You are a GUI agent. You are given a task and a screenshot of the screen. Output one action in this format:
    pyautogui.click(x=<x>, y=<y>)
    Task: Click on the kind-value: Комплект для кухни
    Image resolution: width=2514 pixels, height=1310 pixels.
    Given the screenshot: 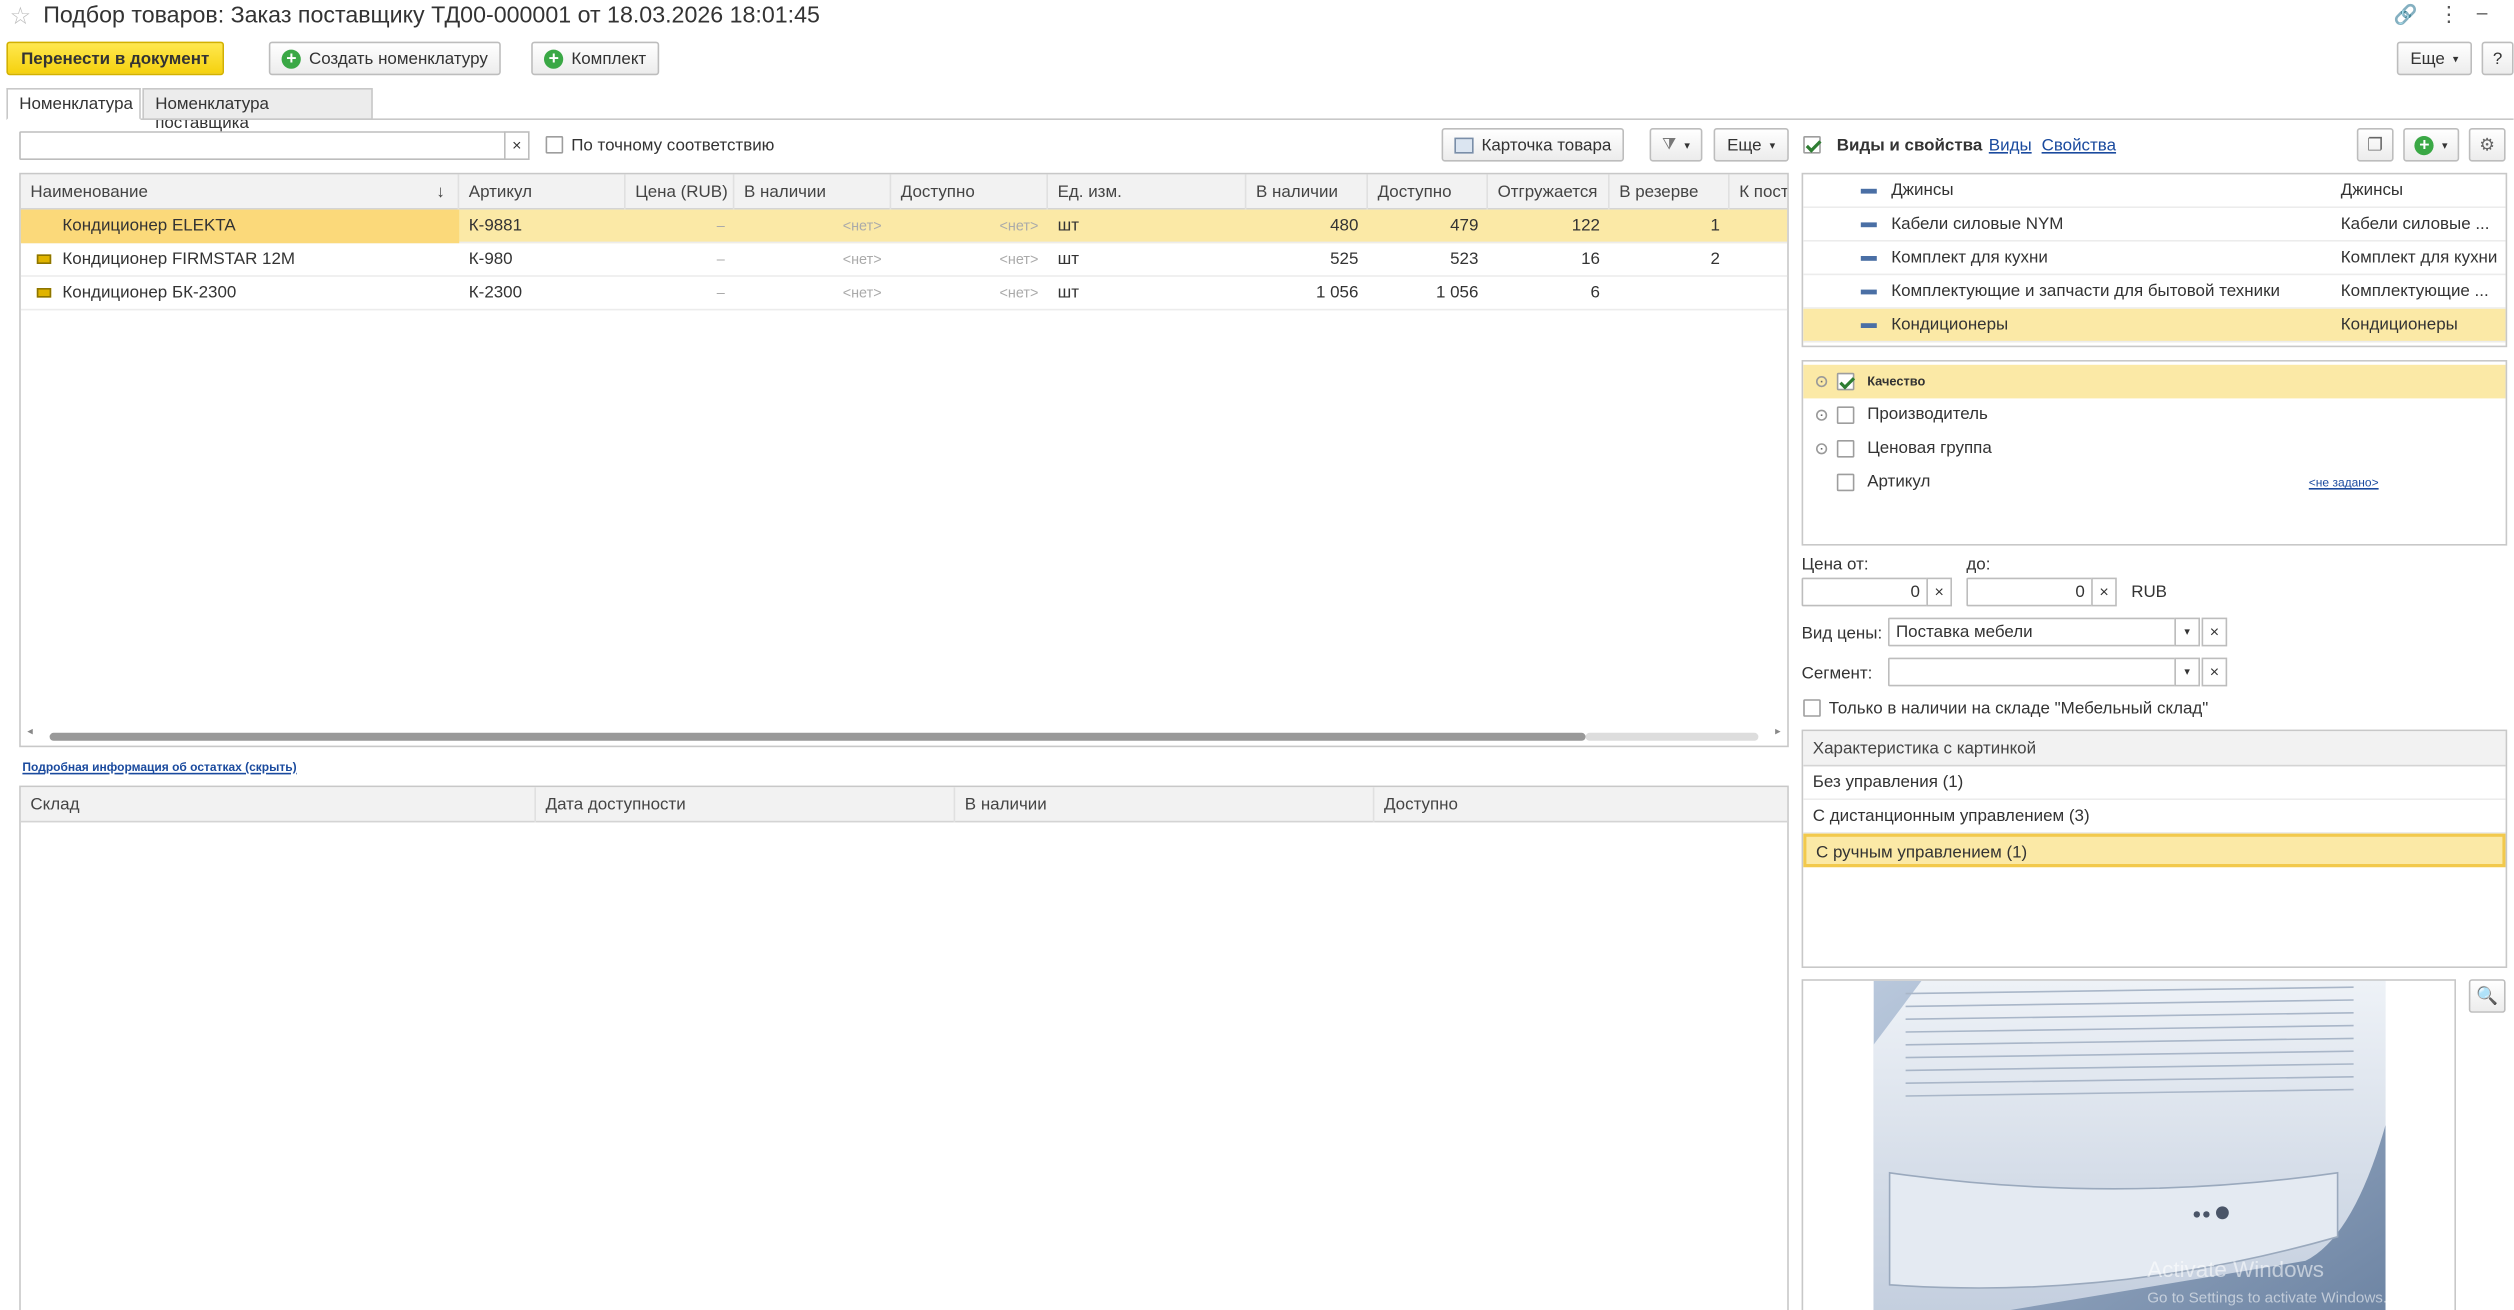 What is the action you would take?
    pyautogui.click(x=2419, y=258)
    